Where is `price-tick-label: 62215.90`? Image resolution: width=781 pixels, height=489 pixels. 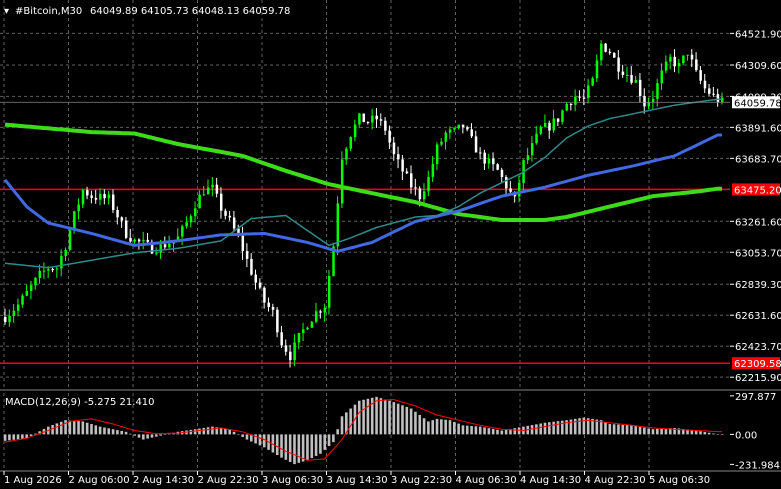
price-tick-label: 62215.90 is located at coordinates (758, 378).